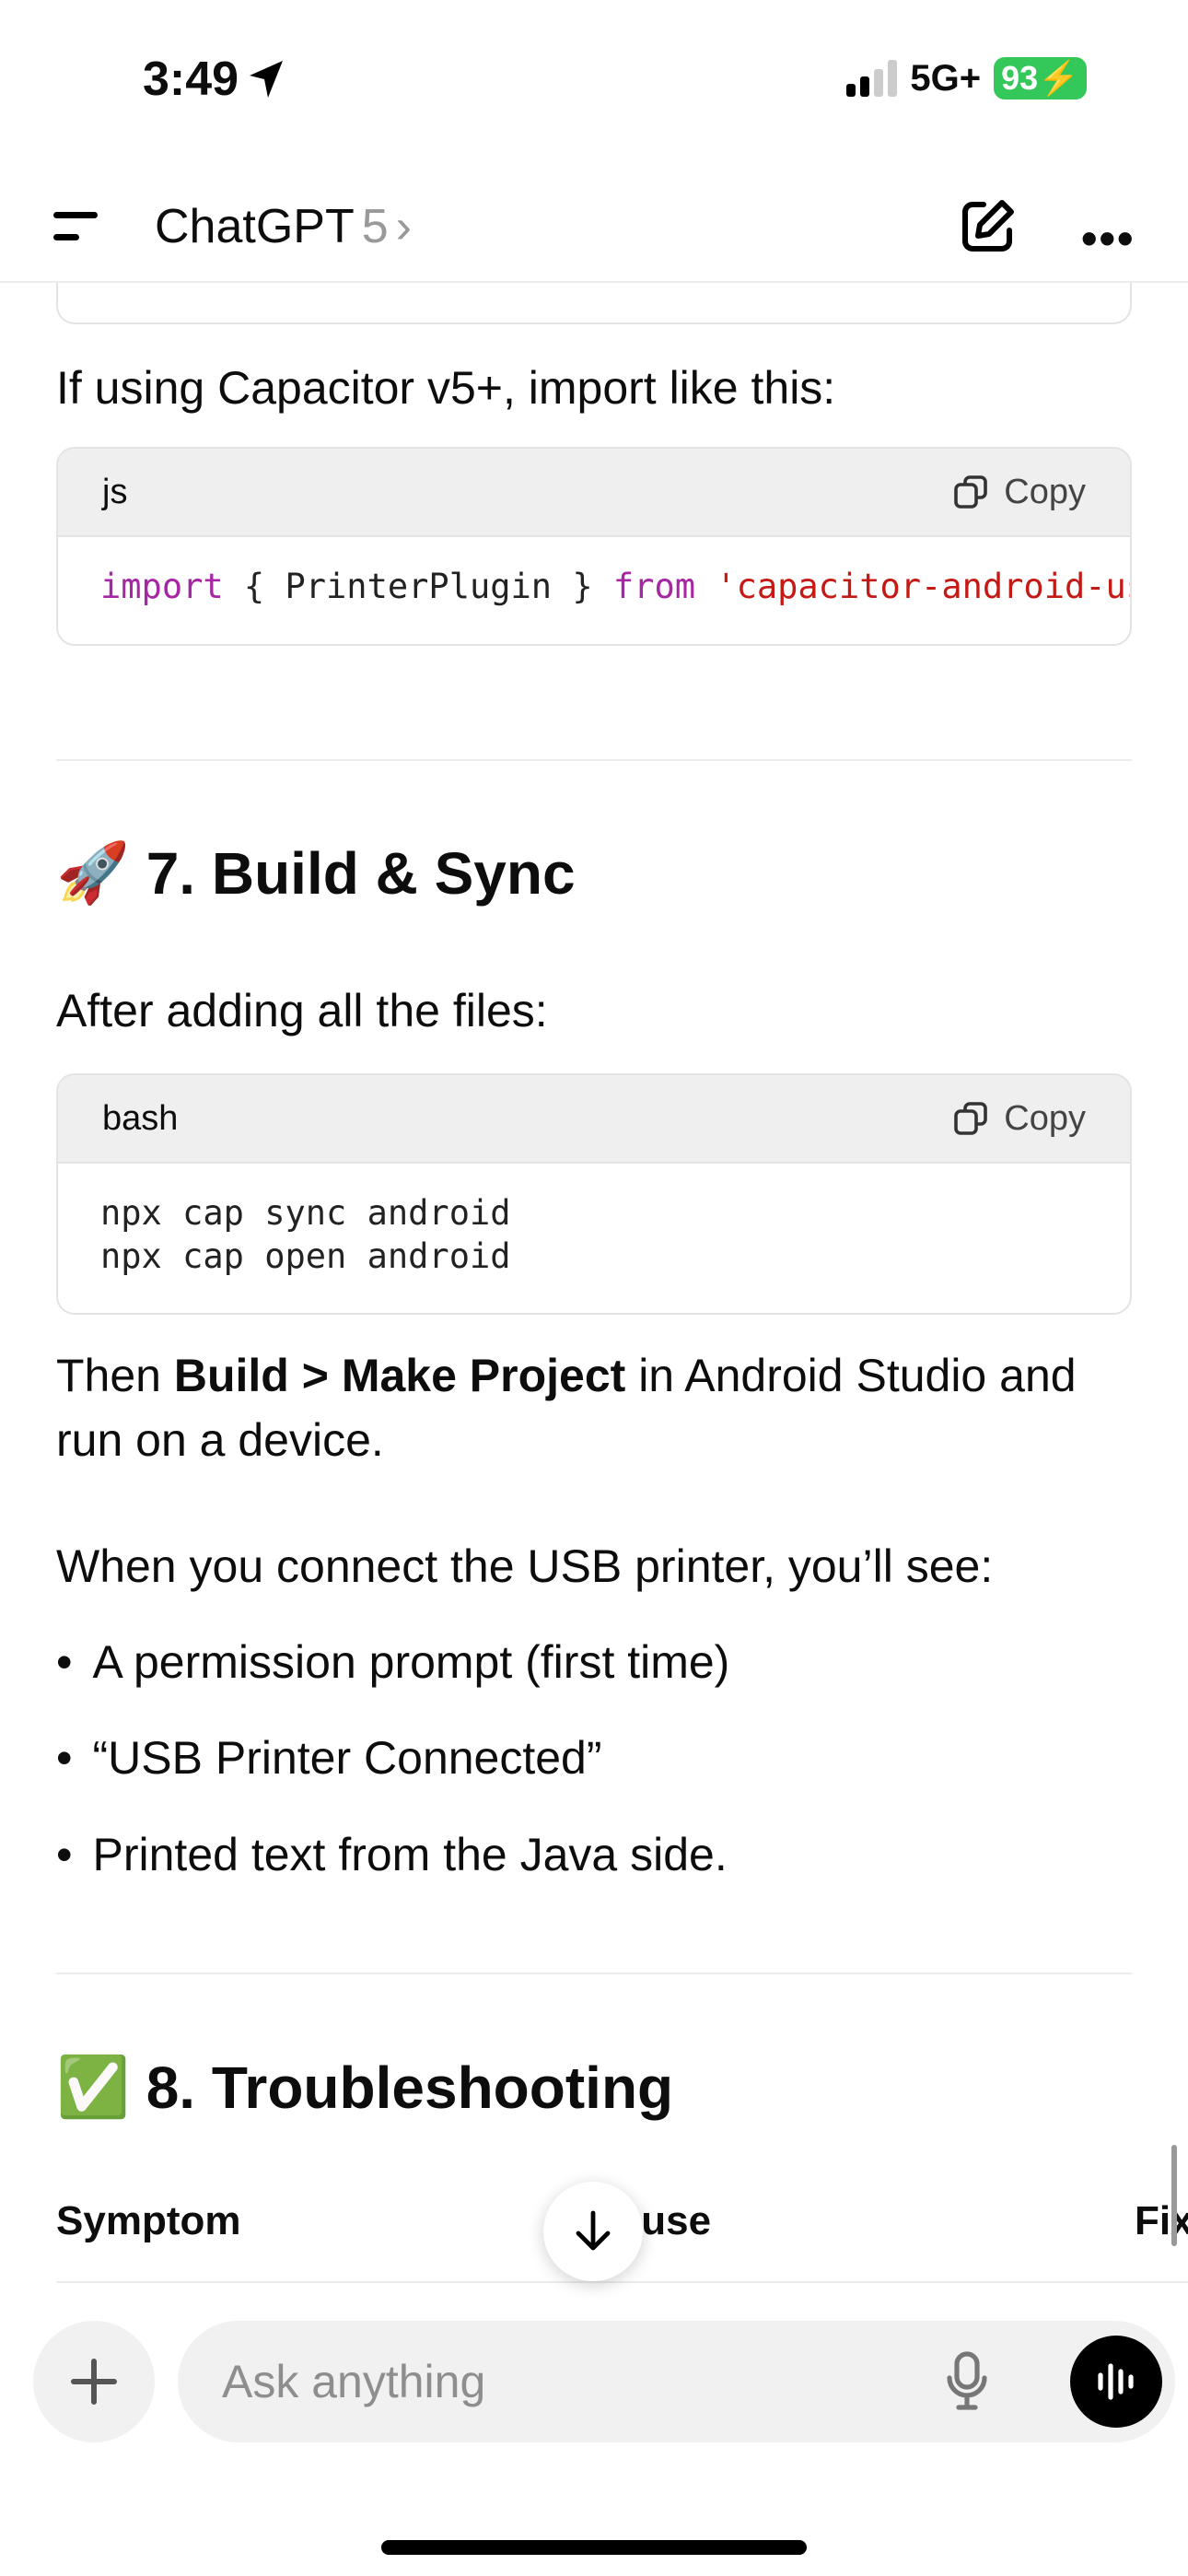 This screenshot has height=2576, width=1188. I want to click on attach-button, so click(94, 2381).